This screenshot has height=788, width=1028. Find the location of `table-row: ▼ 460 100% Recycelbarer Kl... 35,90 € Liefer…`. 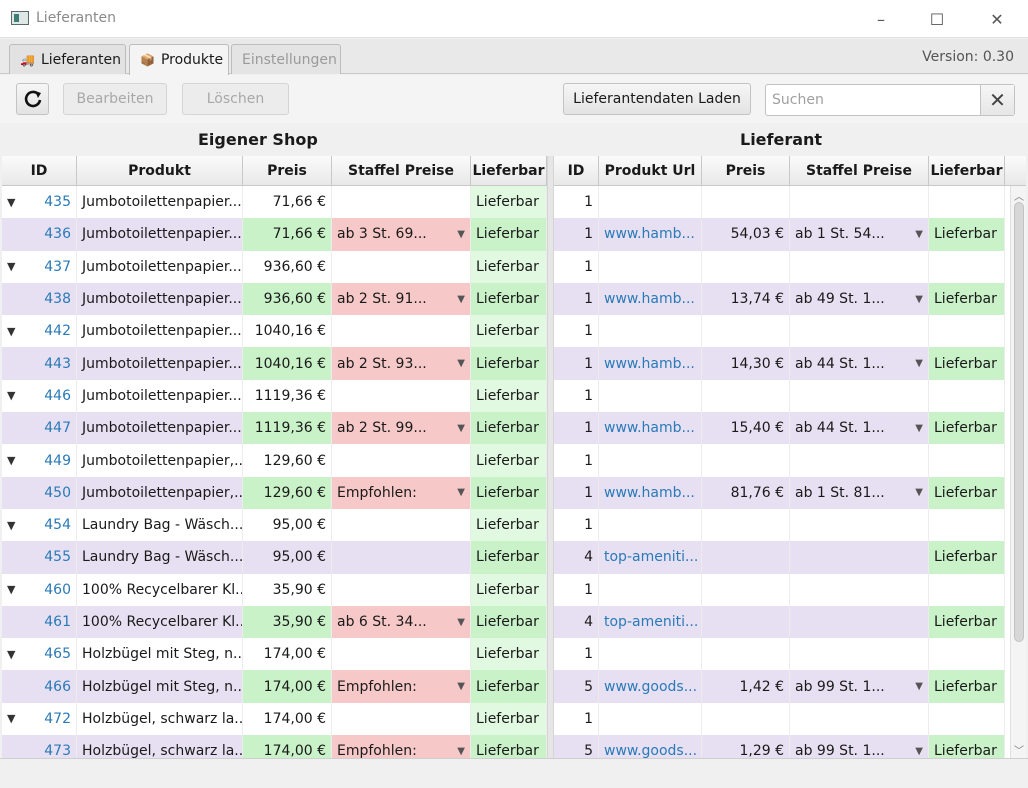

table-row: ▼ 460 100% Recycelbarer Kl... 35,90 € Liefer… is located at coordinates (274, 589).